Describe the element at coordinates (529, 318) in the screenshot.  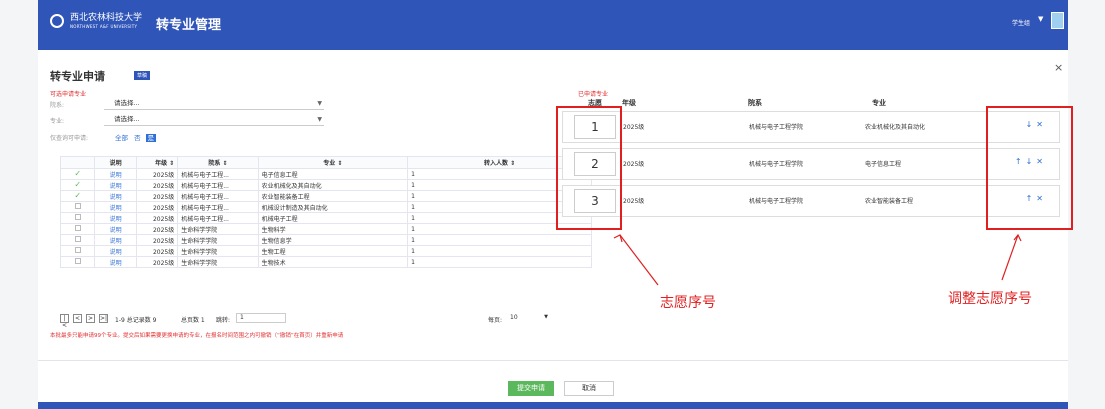
I see `page-size-select: 10 ▼` at that location.